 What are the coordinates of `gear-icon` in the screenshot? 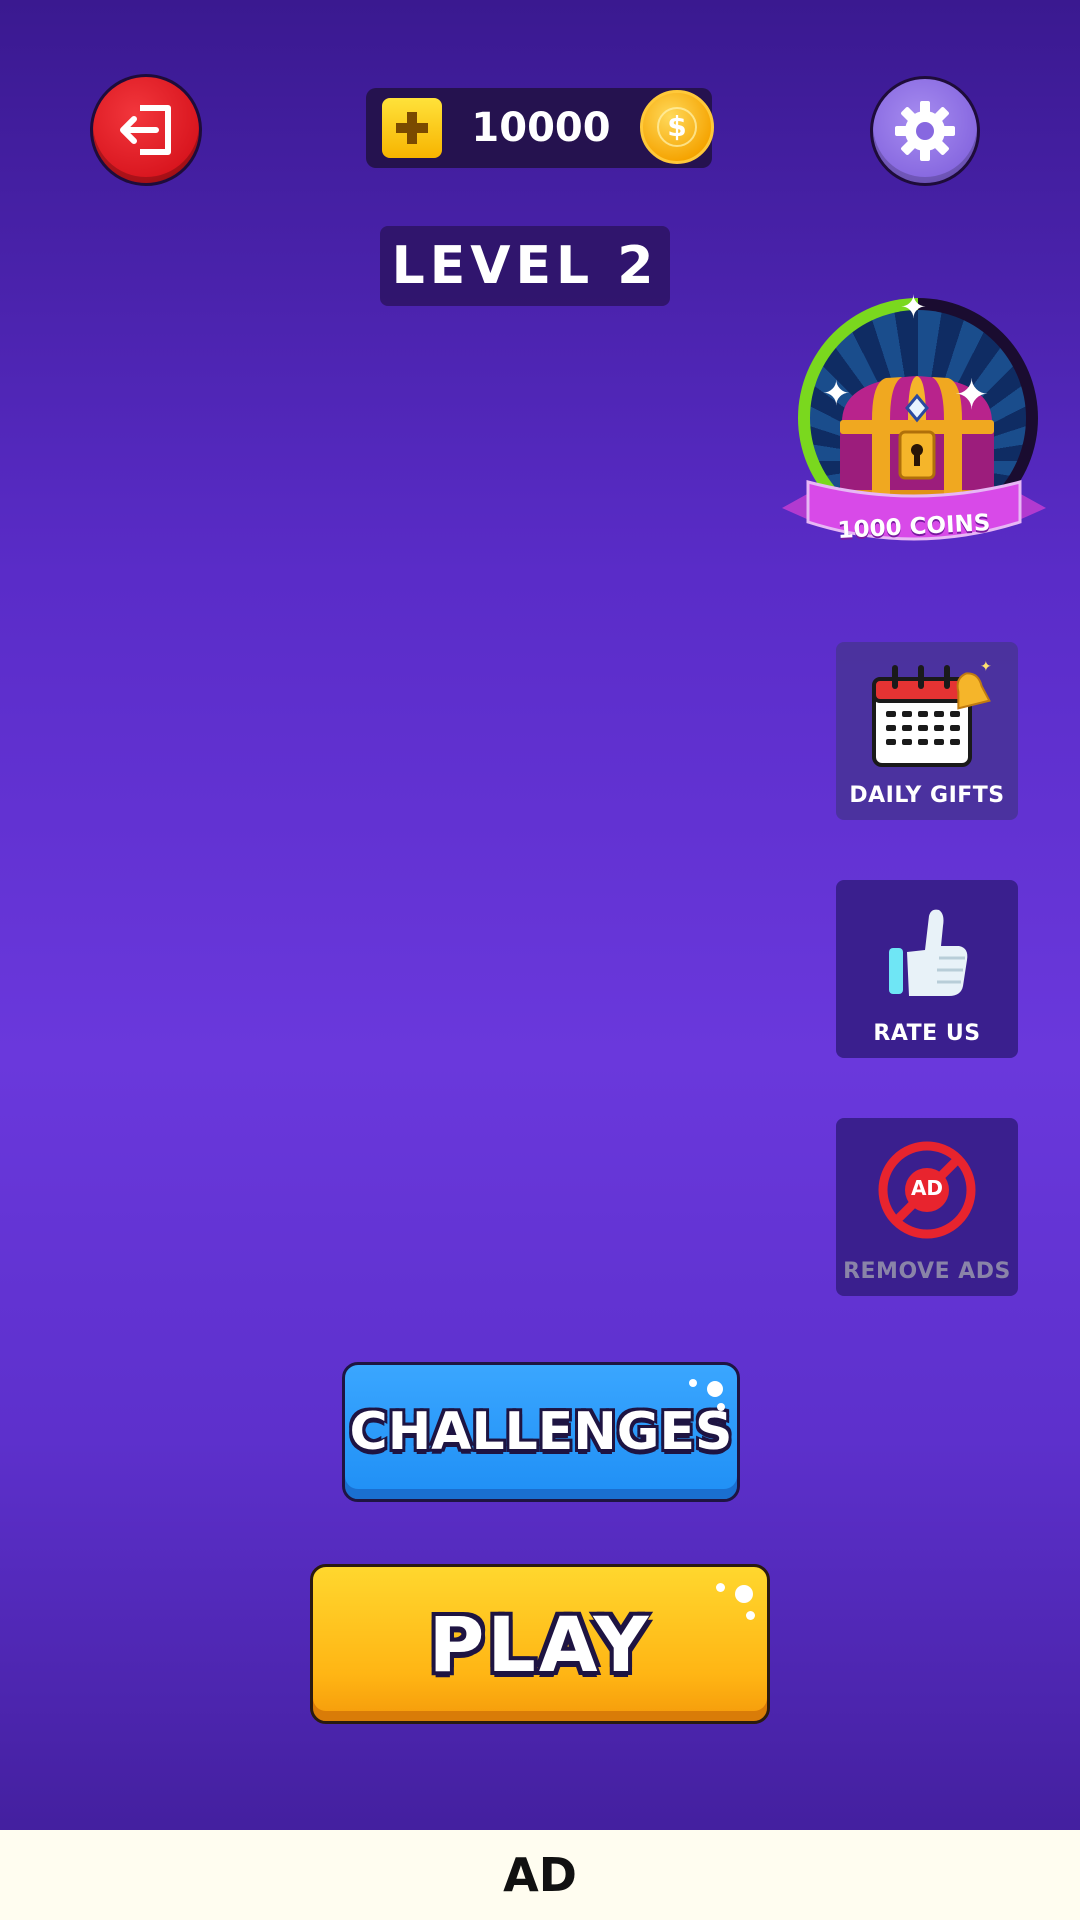 It's located at (925, 131).